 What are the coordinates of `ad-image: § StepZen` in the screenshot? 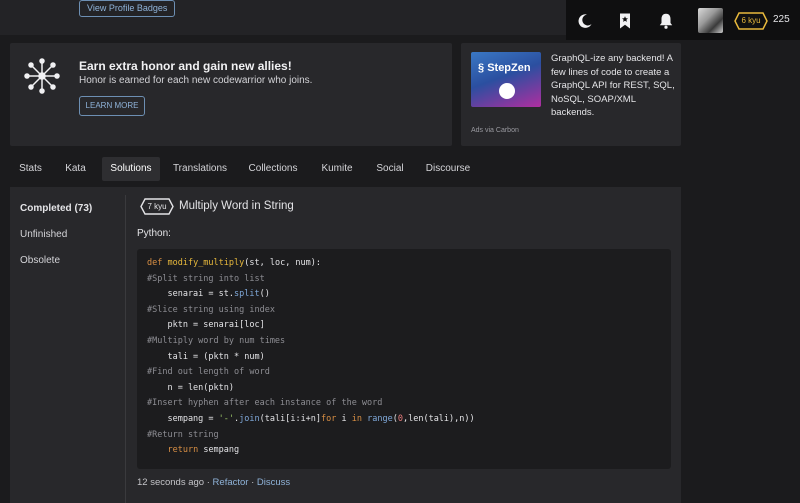 It's located at (506, 79).